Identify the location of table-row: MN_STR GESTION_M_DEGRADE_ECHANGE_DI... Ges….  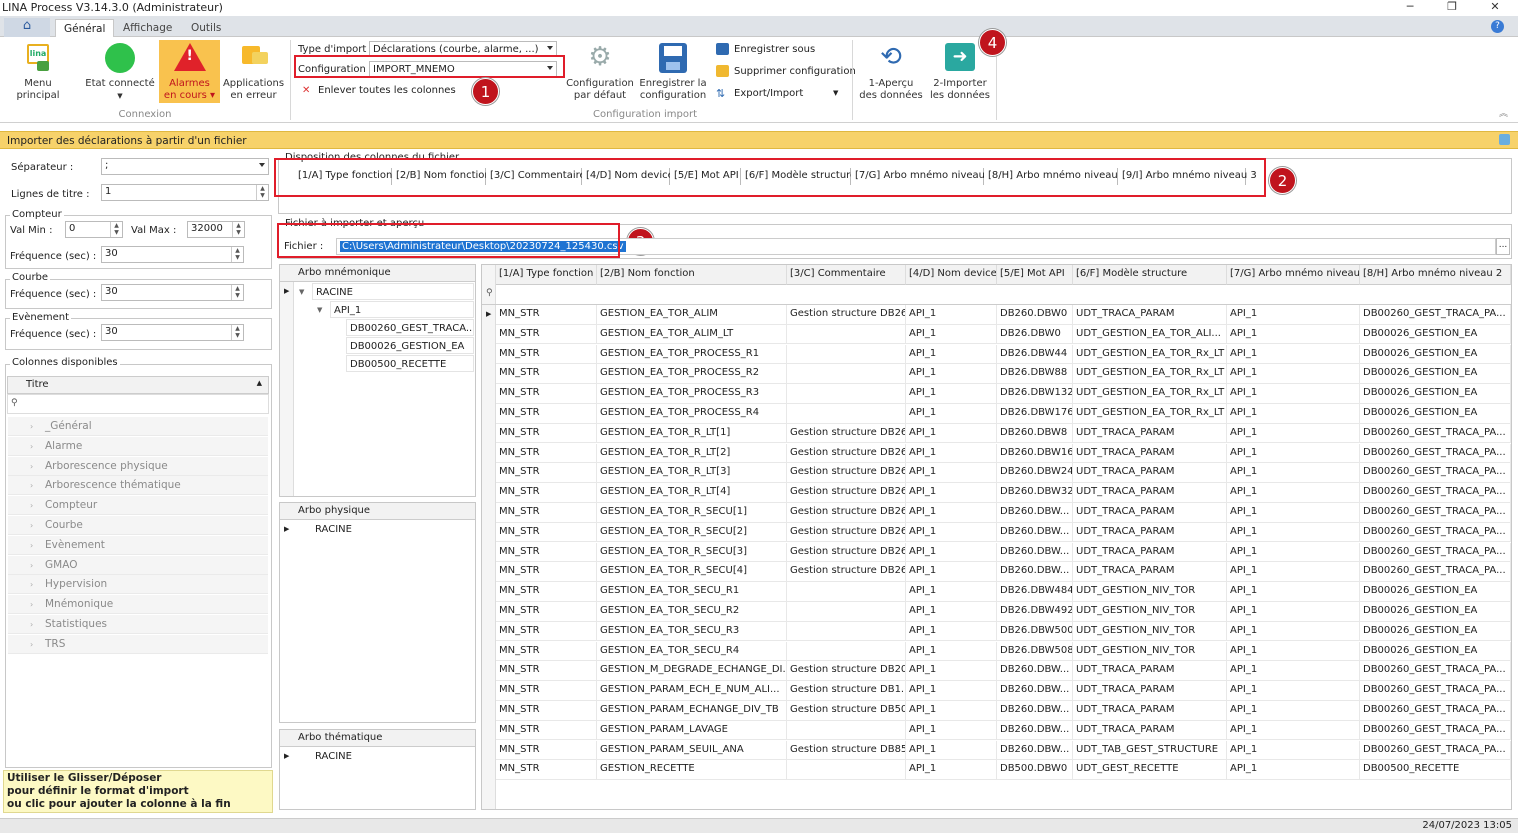
(996, 671).